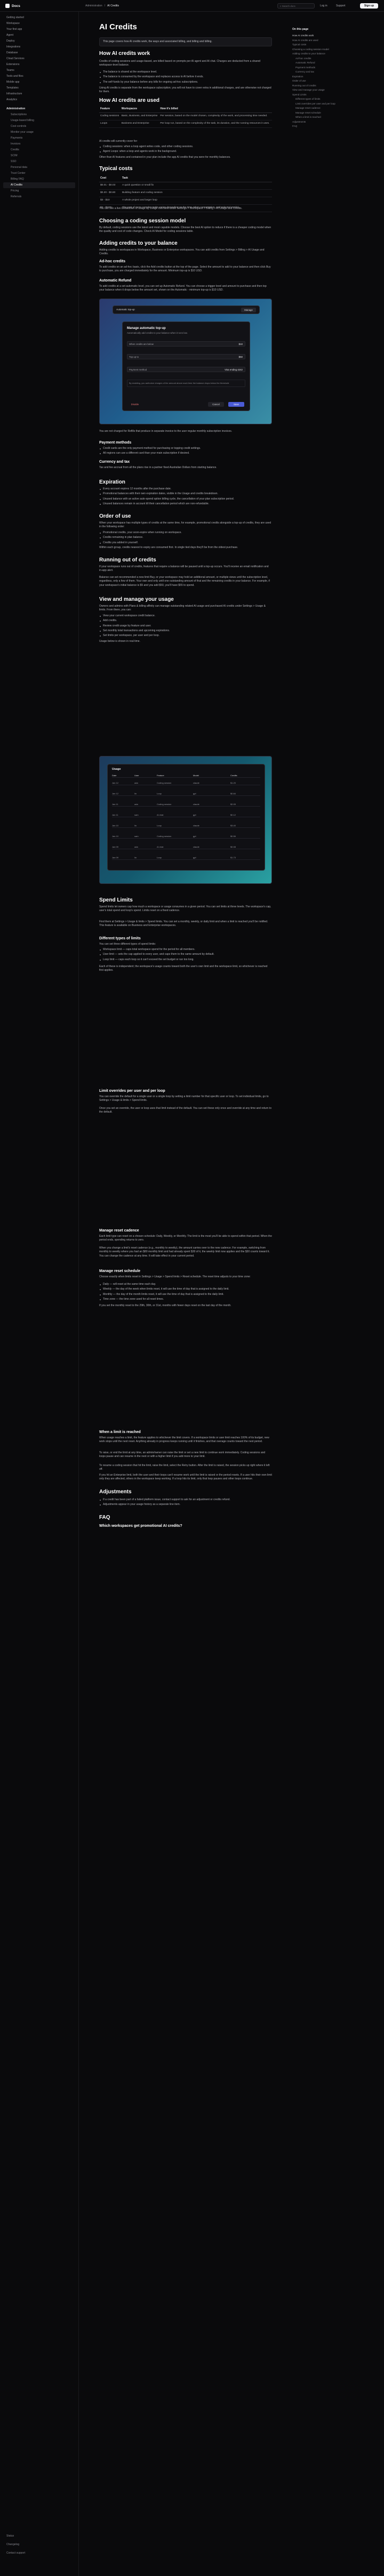  Describe the element at coordinates (39, 30) in the screenshot. I see `sidebar-item: Your first app` at that location.